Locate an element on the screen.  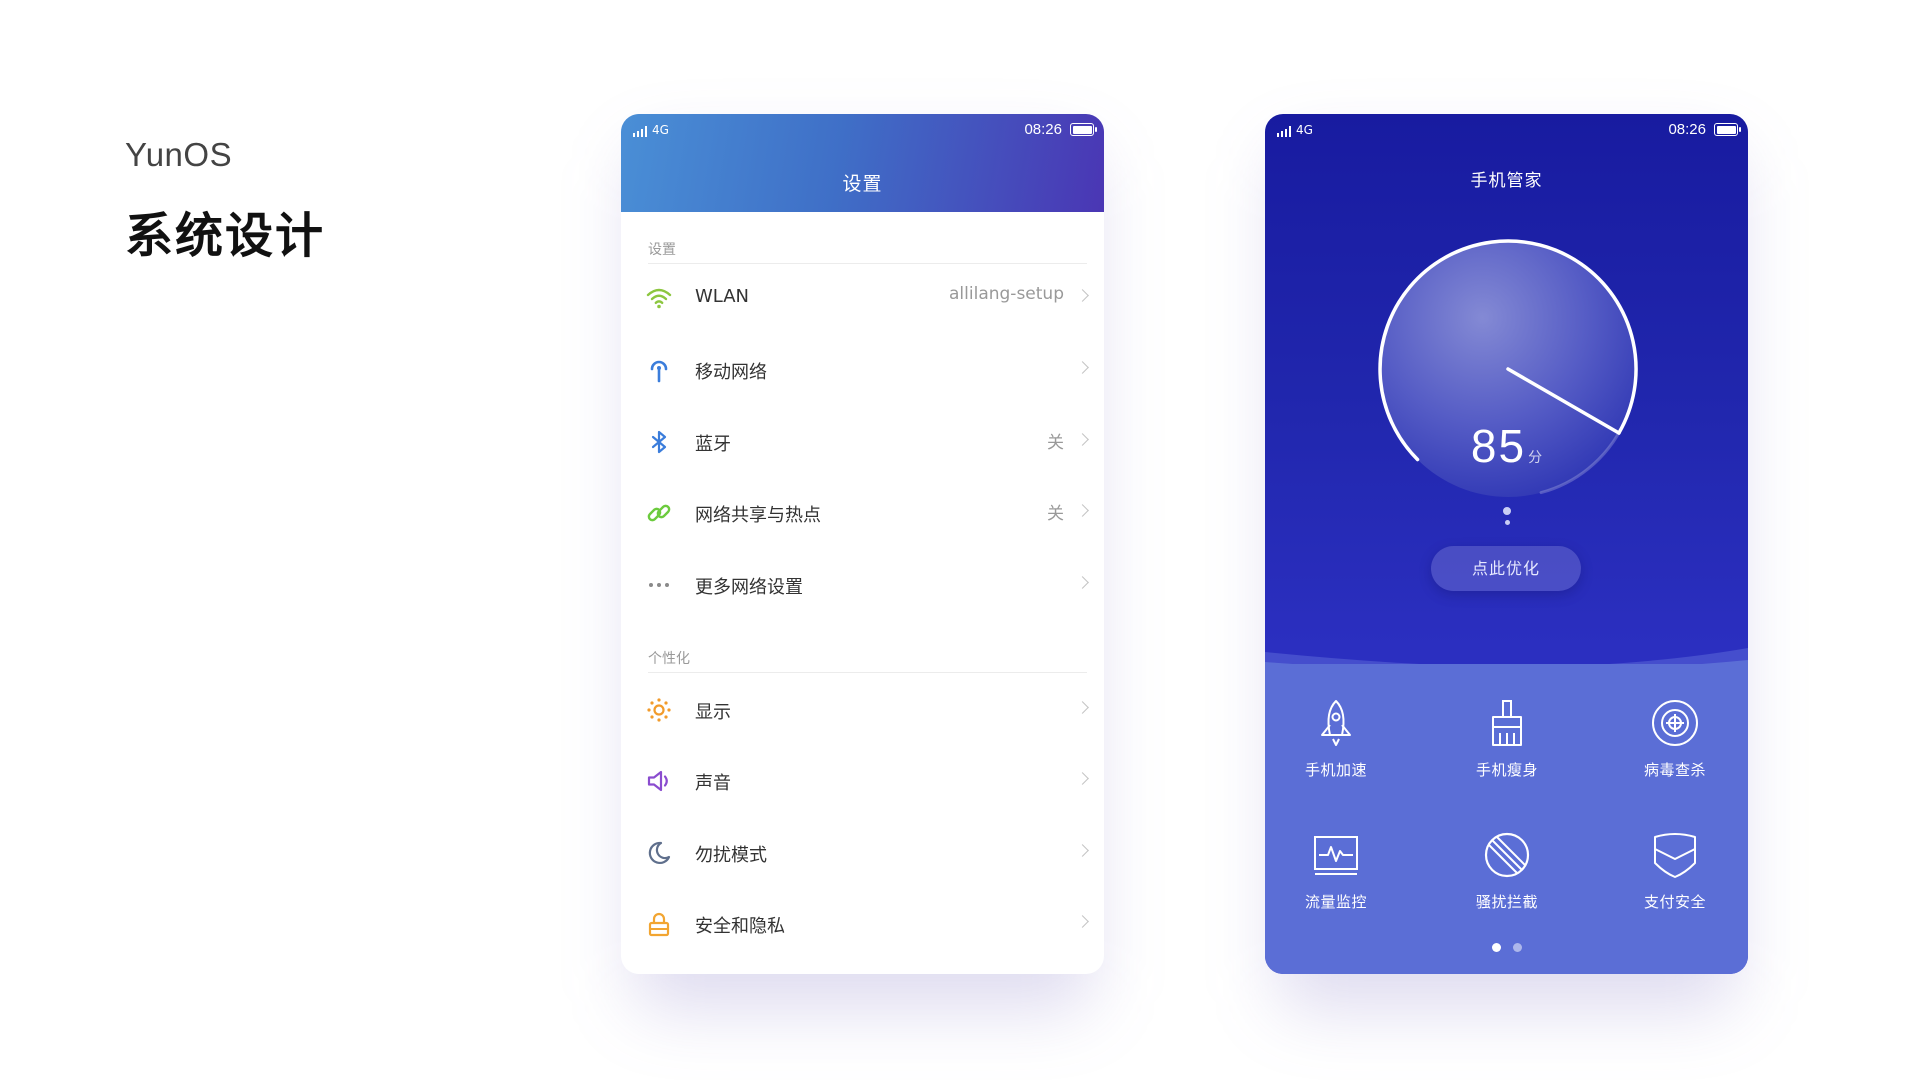
optimize-button: 点此优化 is located at coordinates (1506, 568).